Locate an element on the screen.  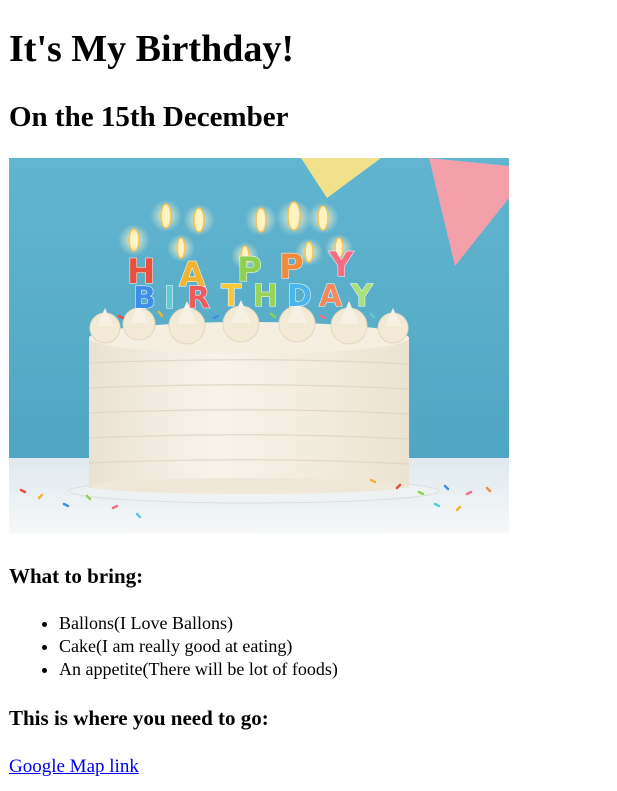
page-title: It's My Birthday! is located at coordinates (151, 49).